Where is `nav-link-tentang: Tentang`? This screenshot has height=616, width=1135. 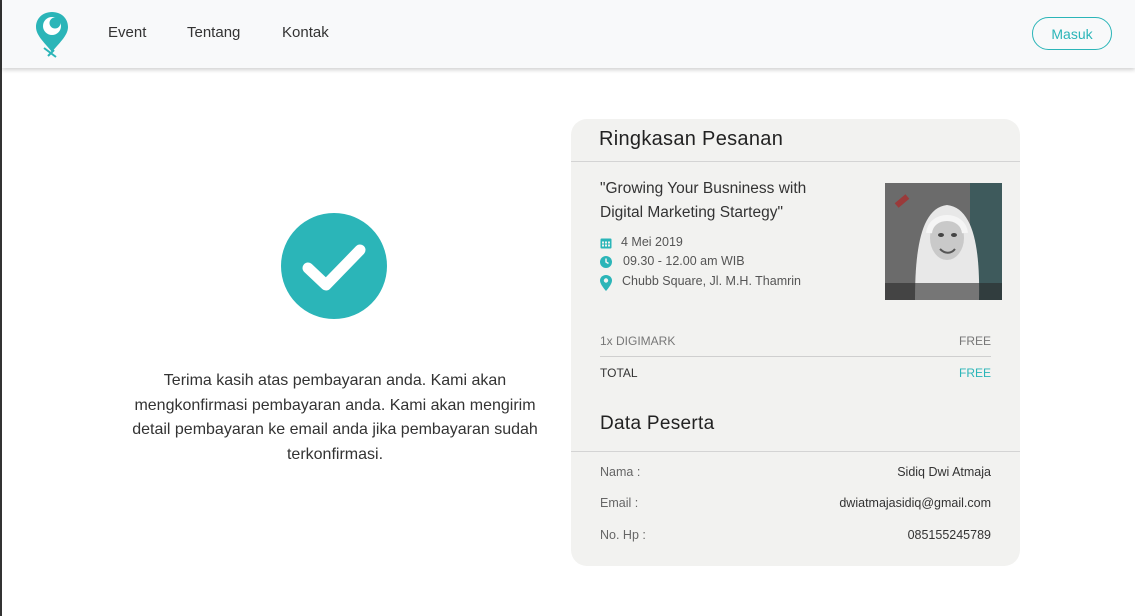
nav-link-tentang: Tentang is located at coordinates (213, 32).